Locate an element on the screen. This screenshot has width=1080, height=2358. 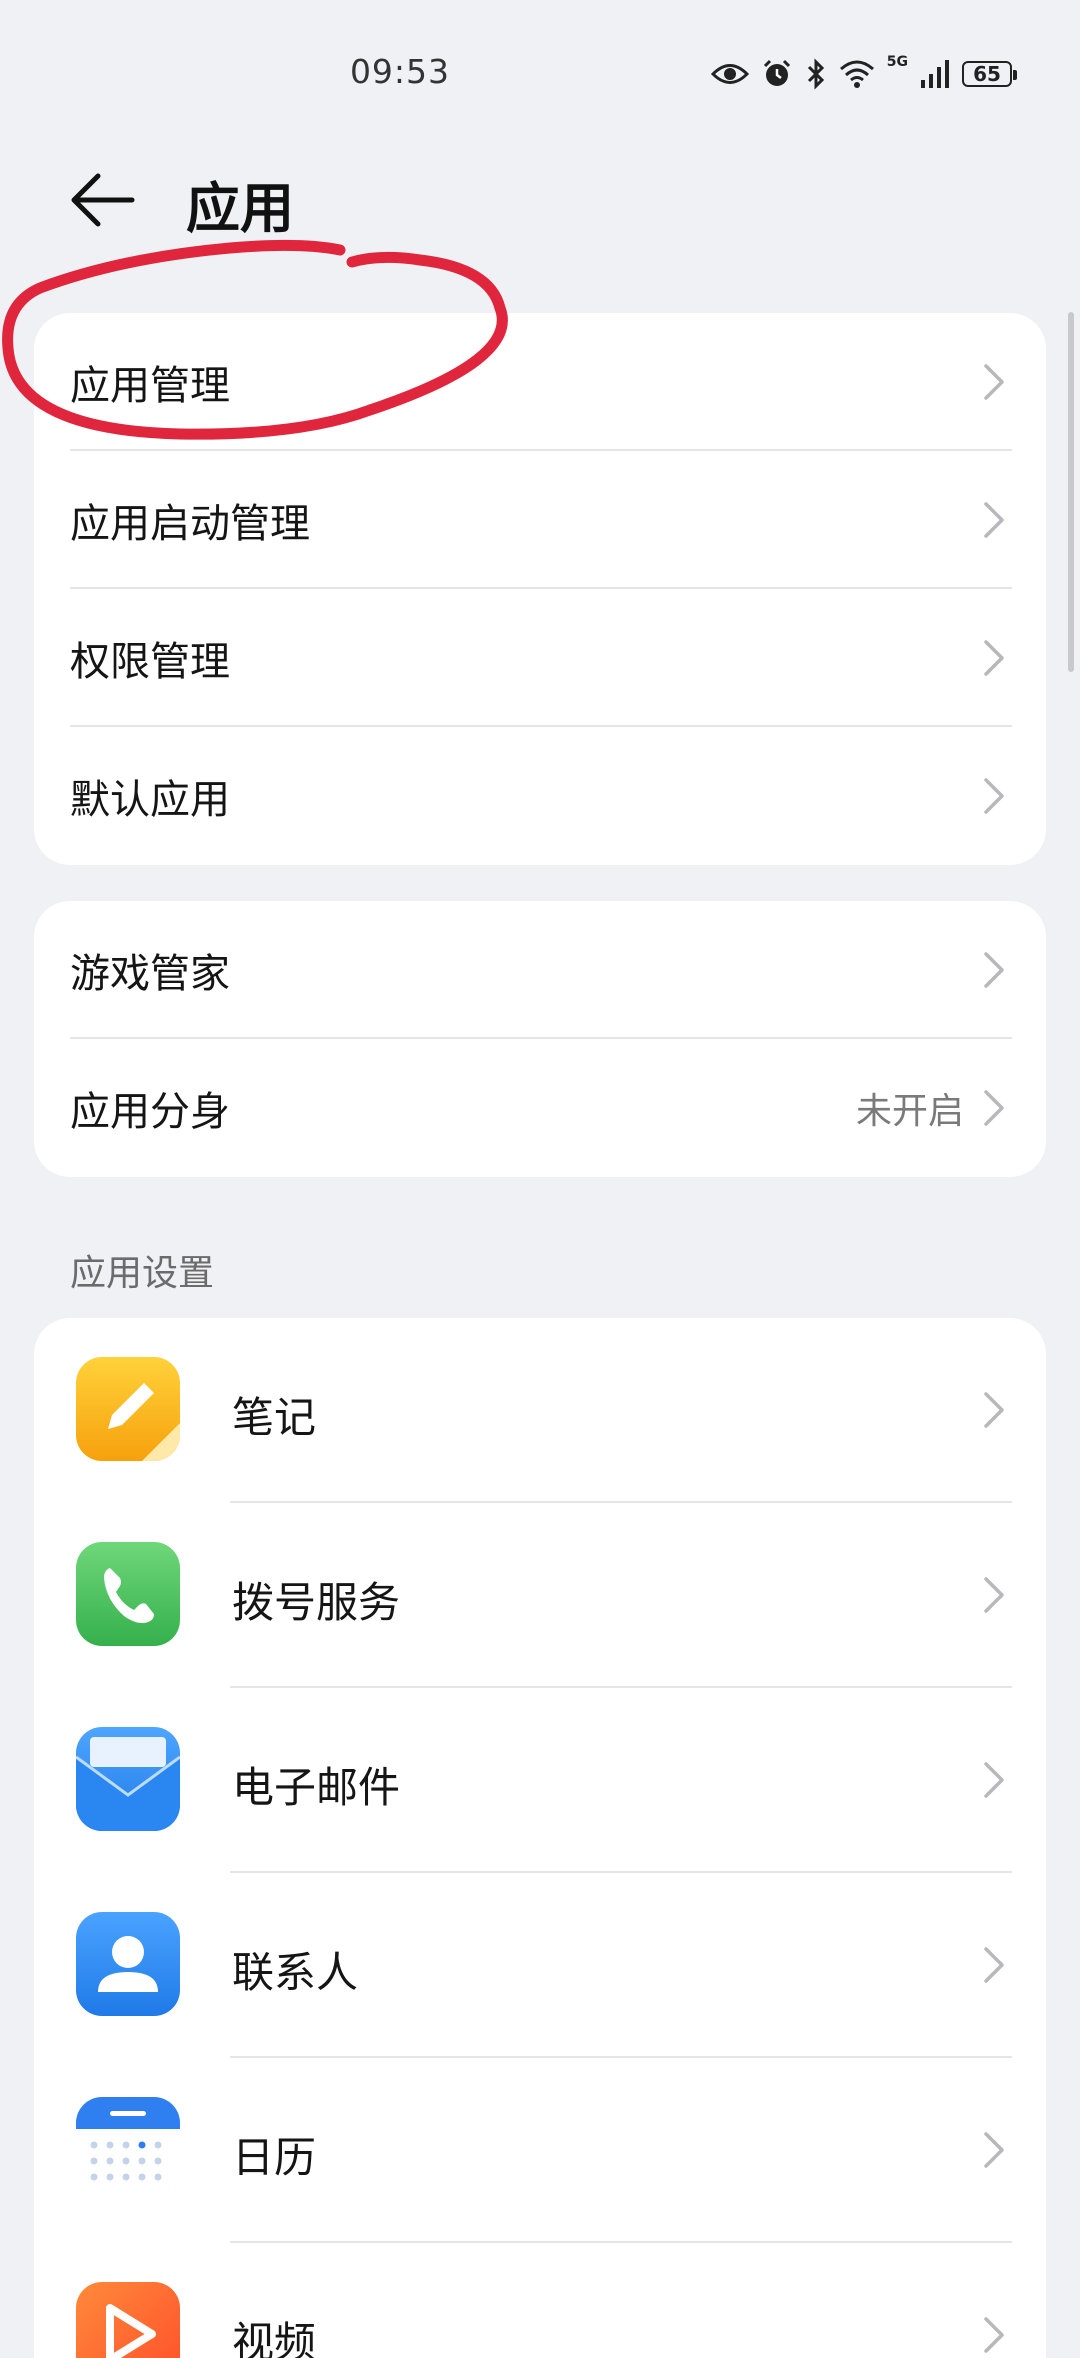
app-row-email: 电子邮件 is located at coordinates (540, 1780).